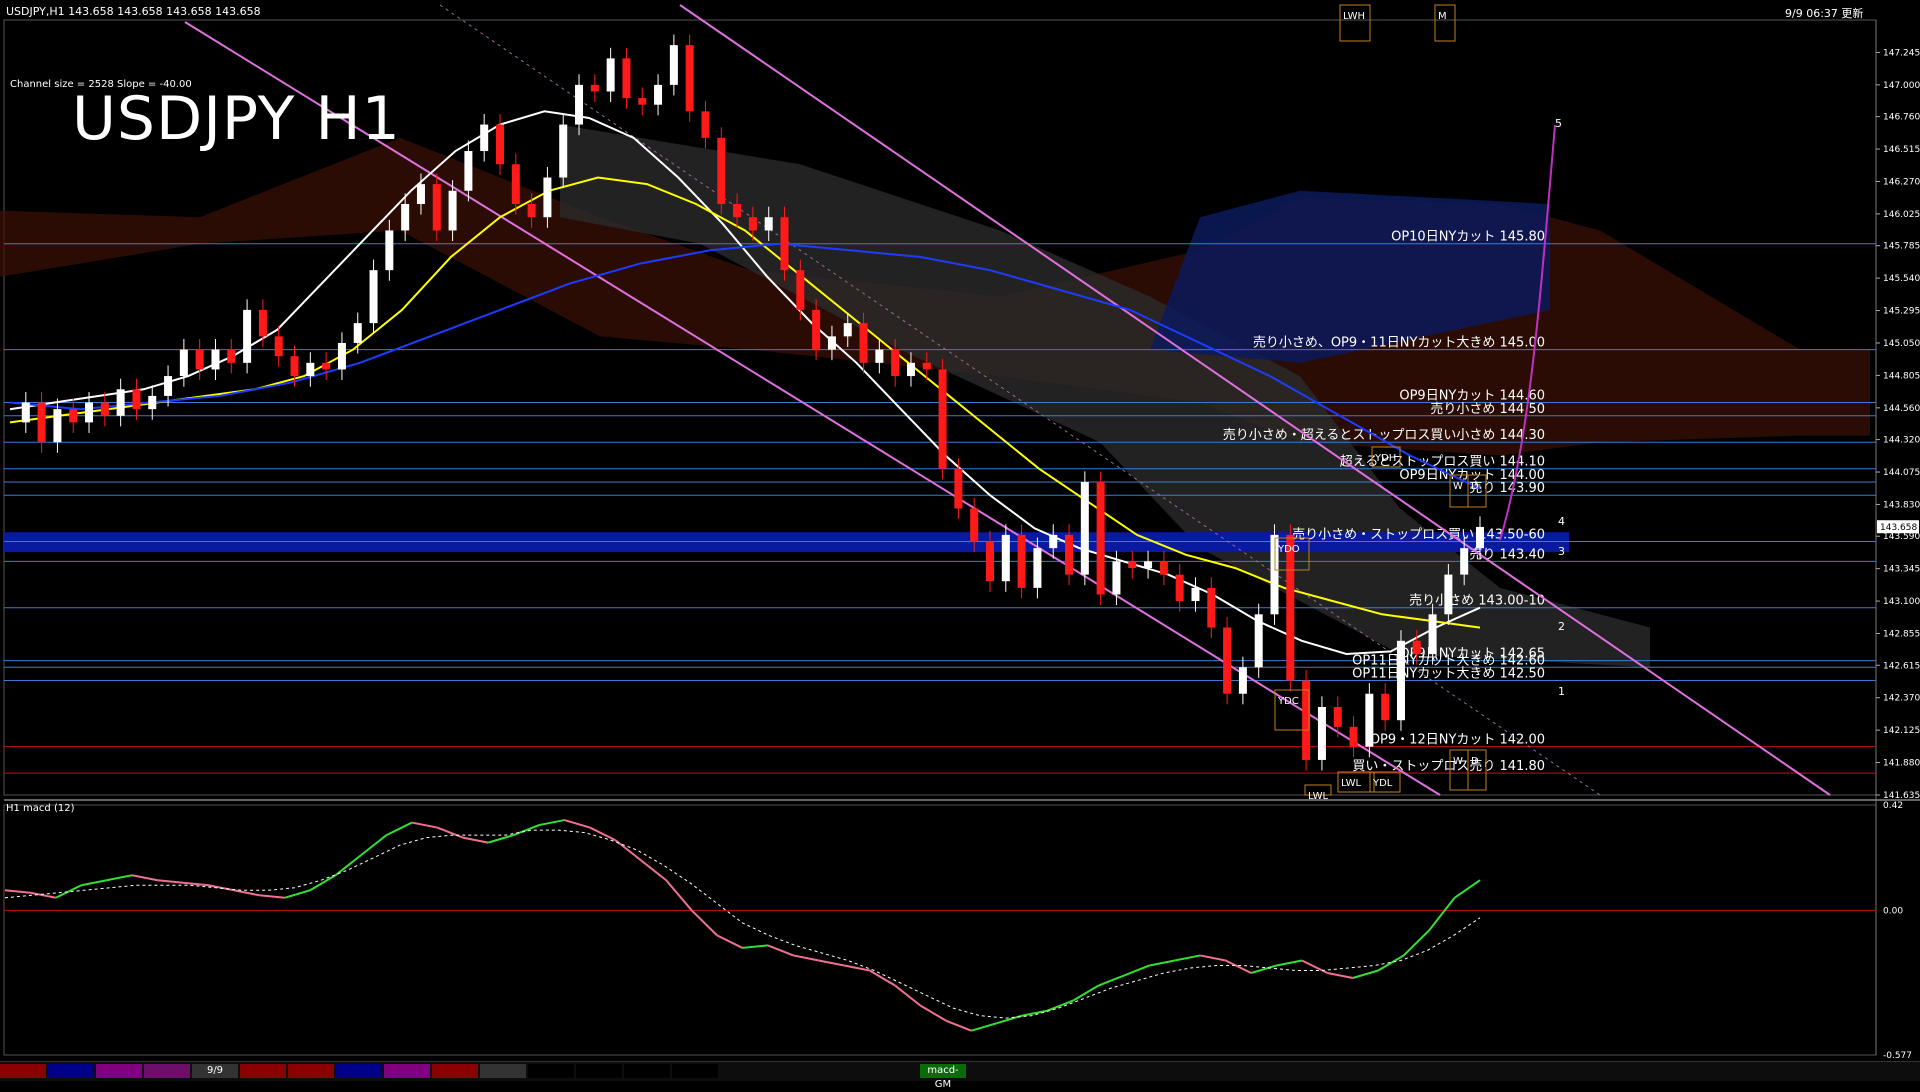 The width and height of the screenshot is (1920, 1092). What do you see at coordinates (1442, 16) in the screenshot?
I see `marker-box-label: M` at bounding box center [1442, 16].